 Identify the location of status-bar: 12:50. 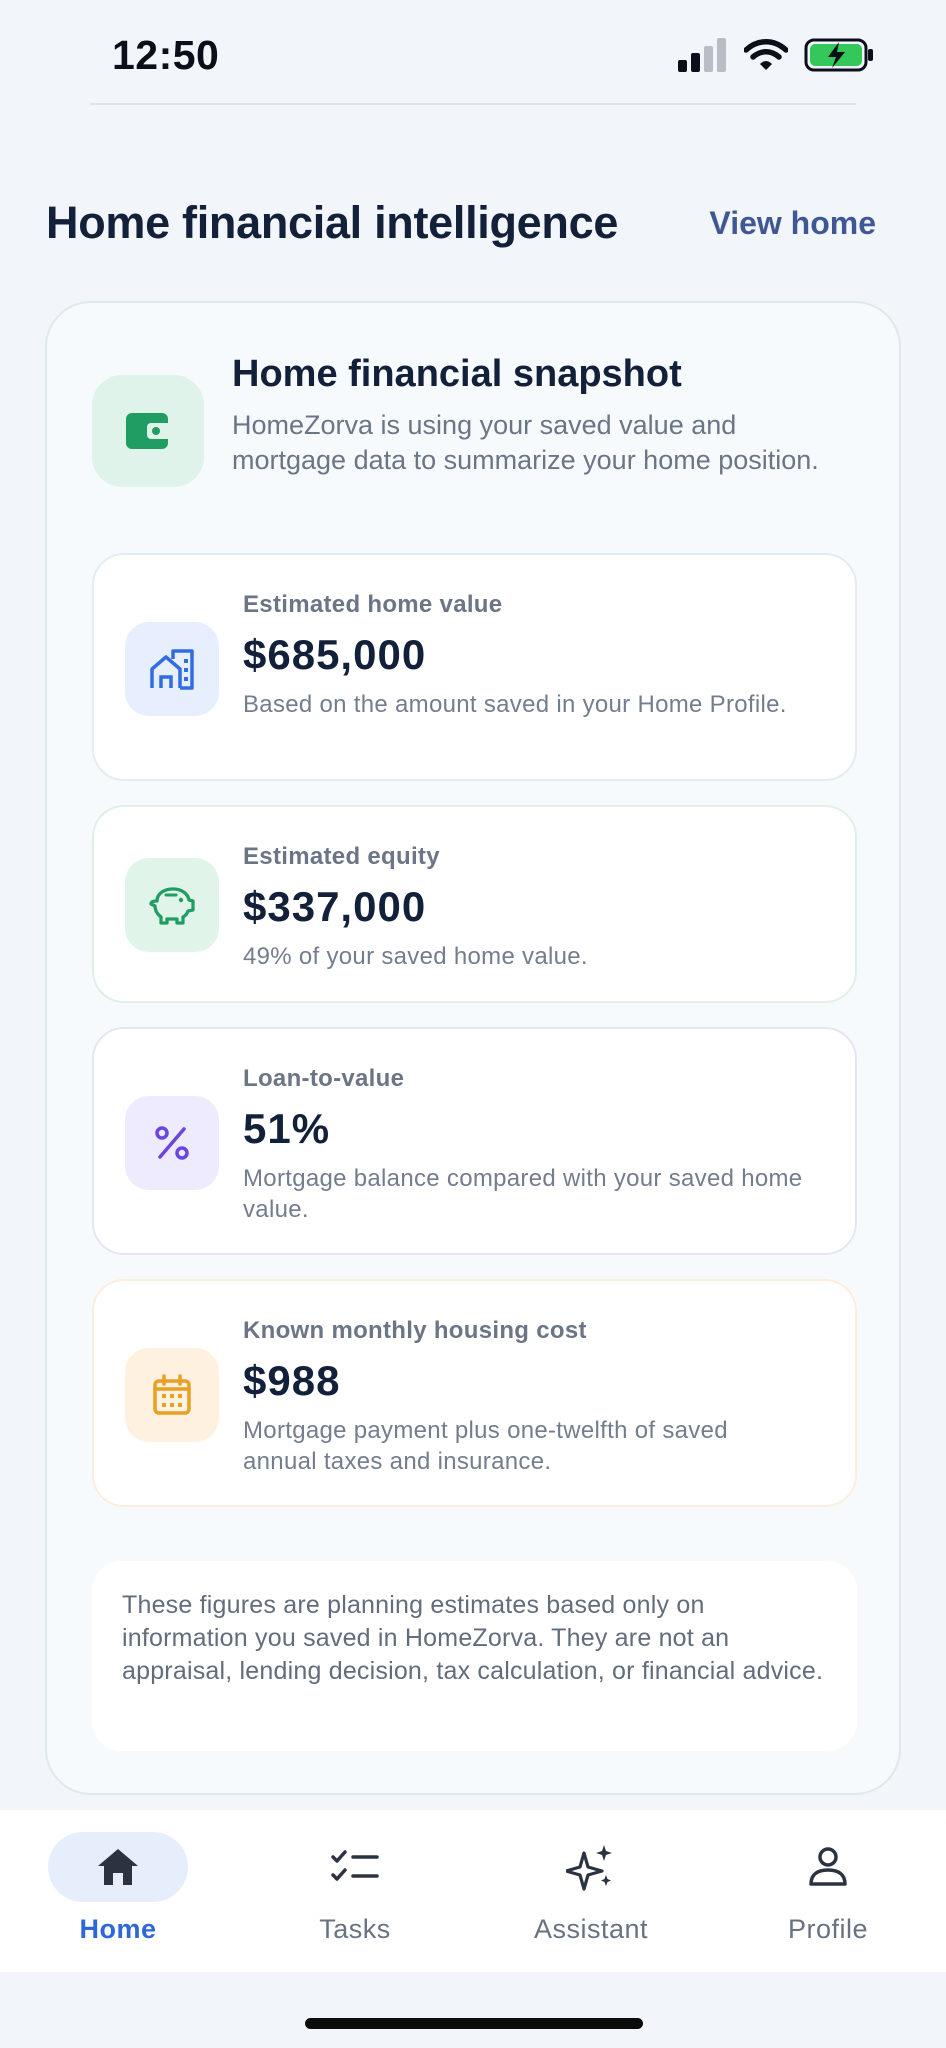
(473, 52).